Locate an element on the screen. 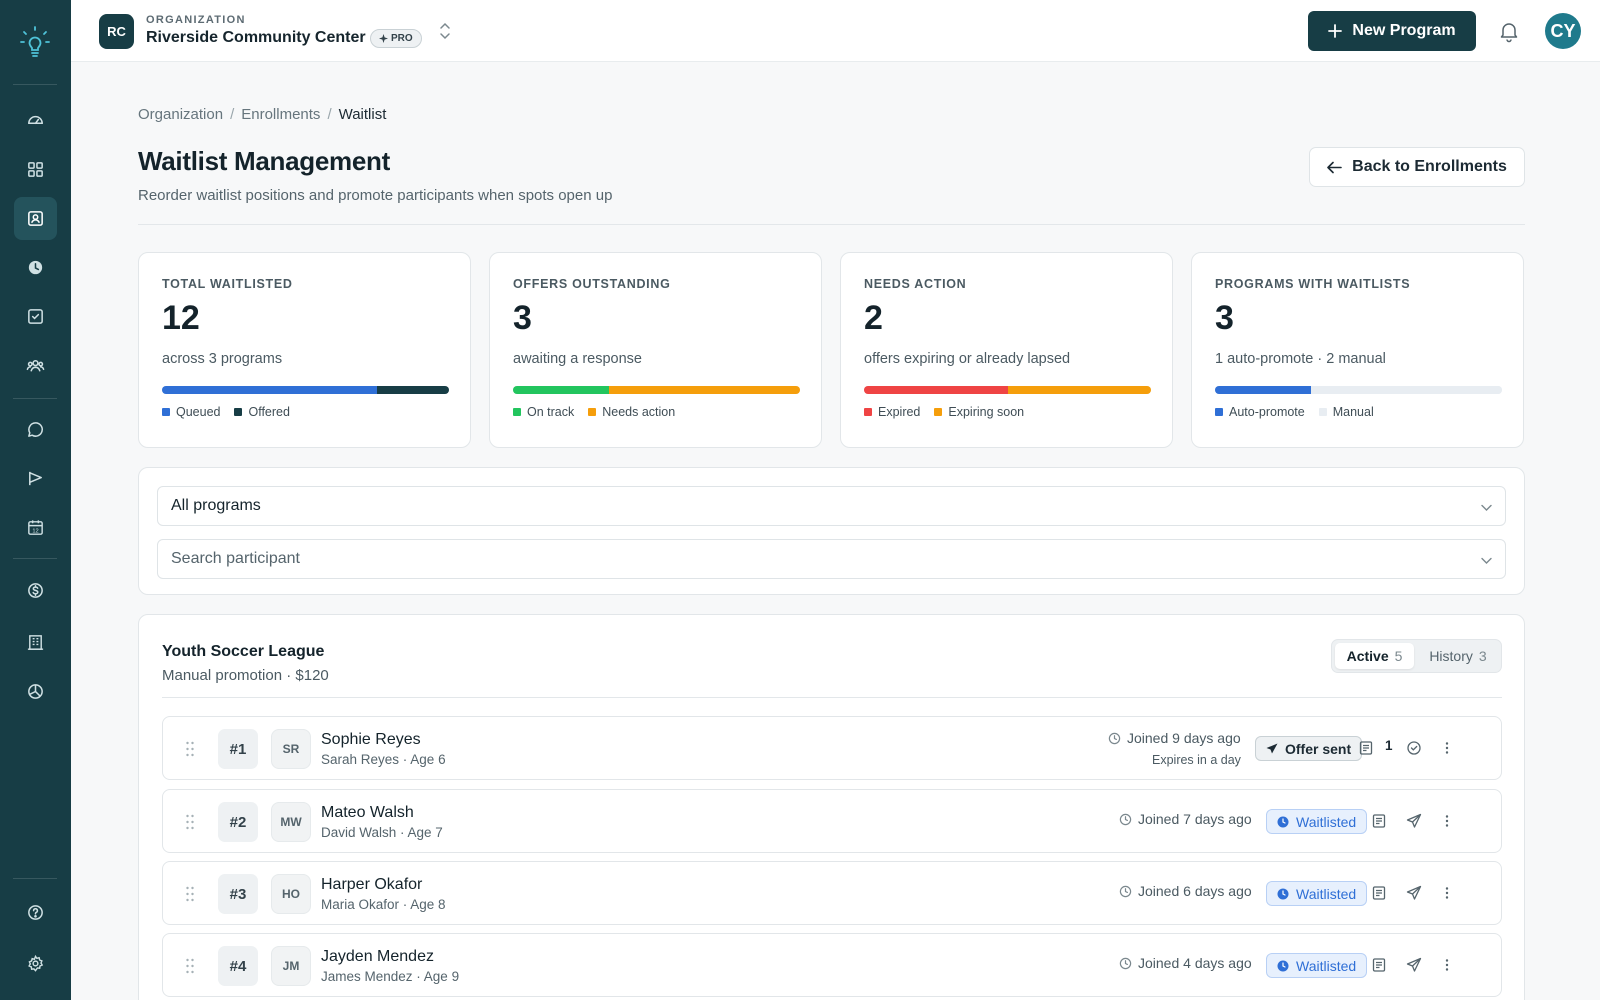  tab-history: History 3 is located at coordinates (1458, 656).